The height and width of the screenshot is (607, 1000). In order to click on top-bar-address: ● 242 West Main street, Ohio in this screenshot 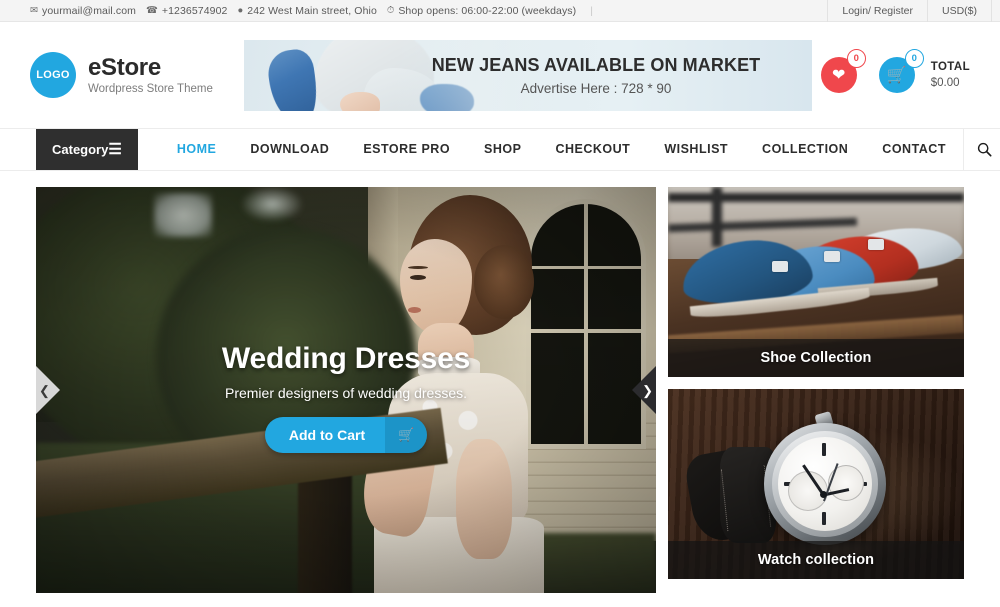, I will do `click(307, 11)`.